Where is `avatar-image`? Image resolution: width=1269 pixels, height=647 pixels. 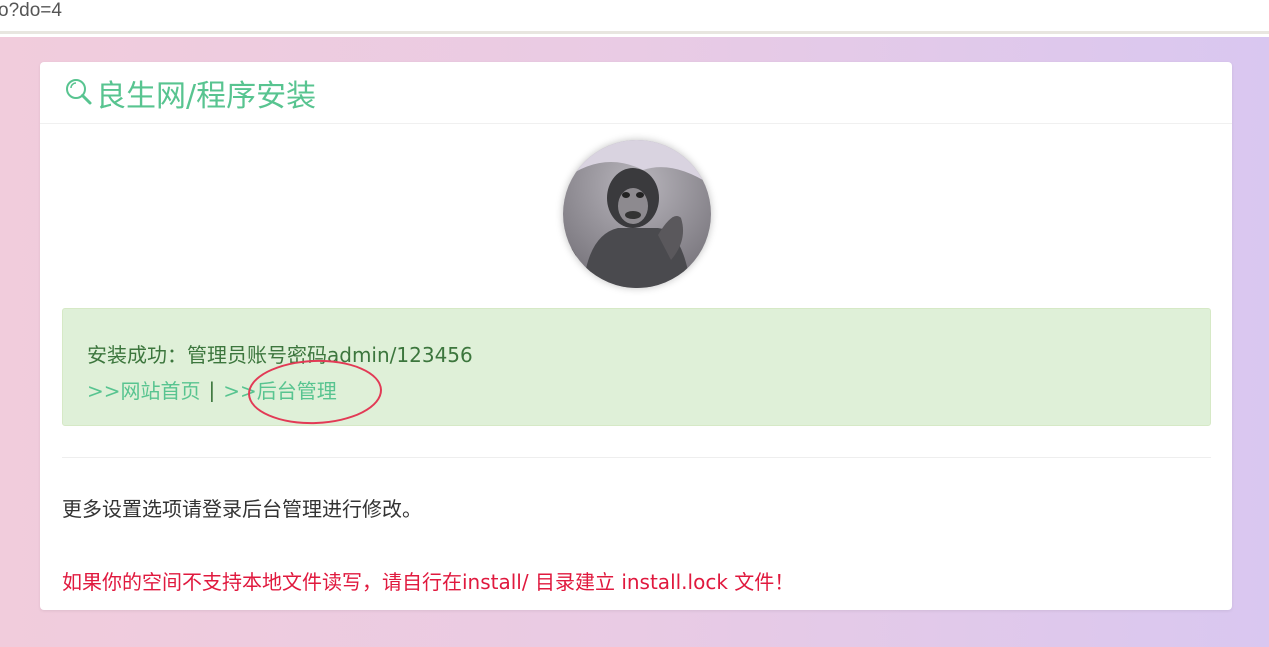
avatar-image is located at coordinates (637, 214).